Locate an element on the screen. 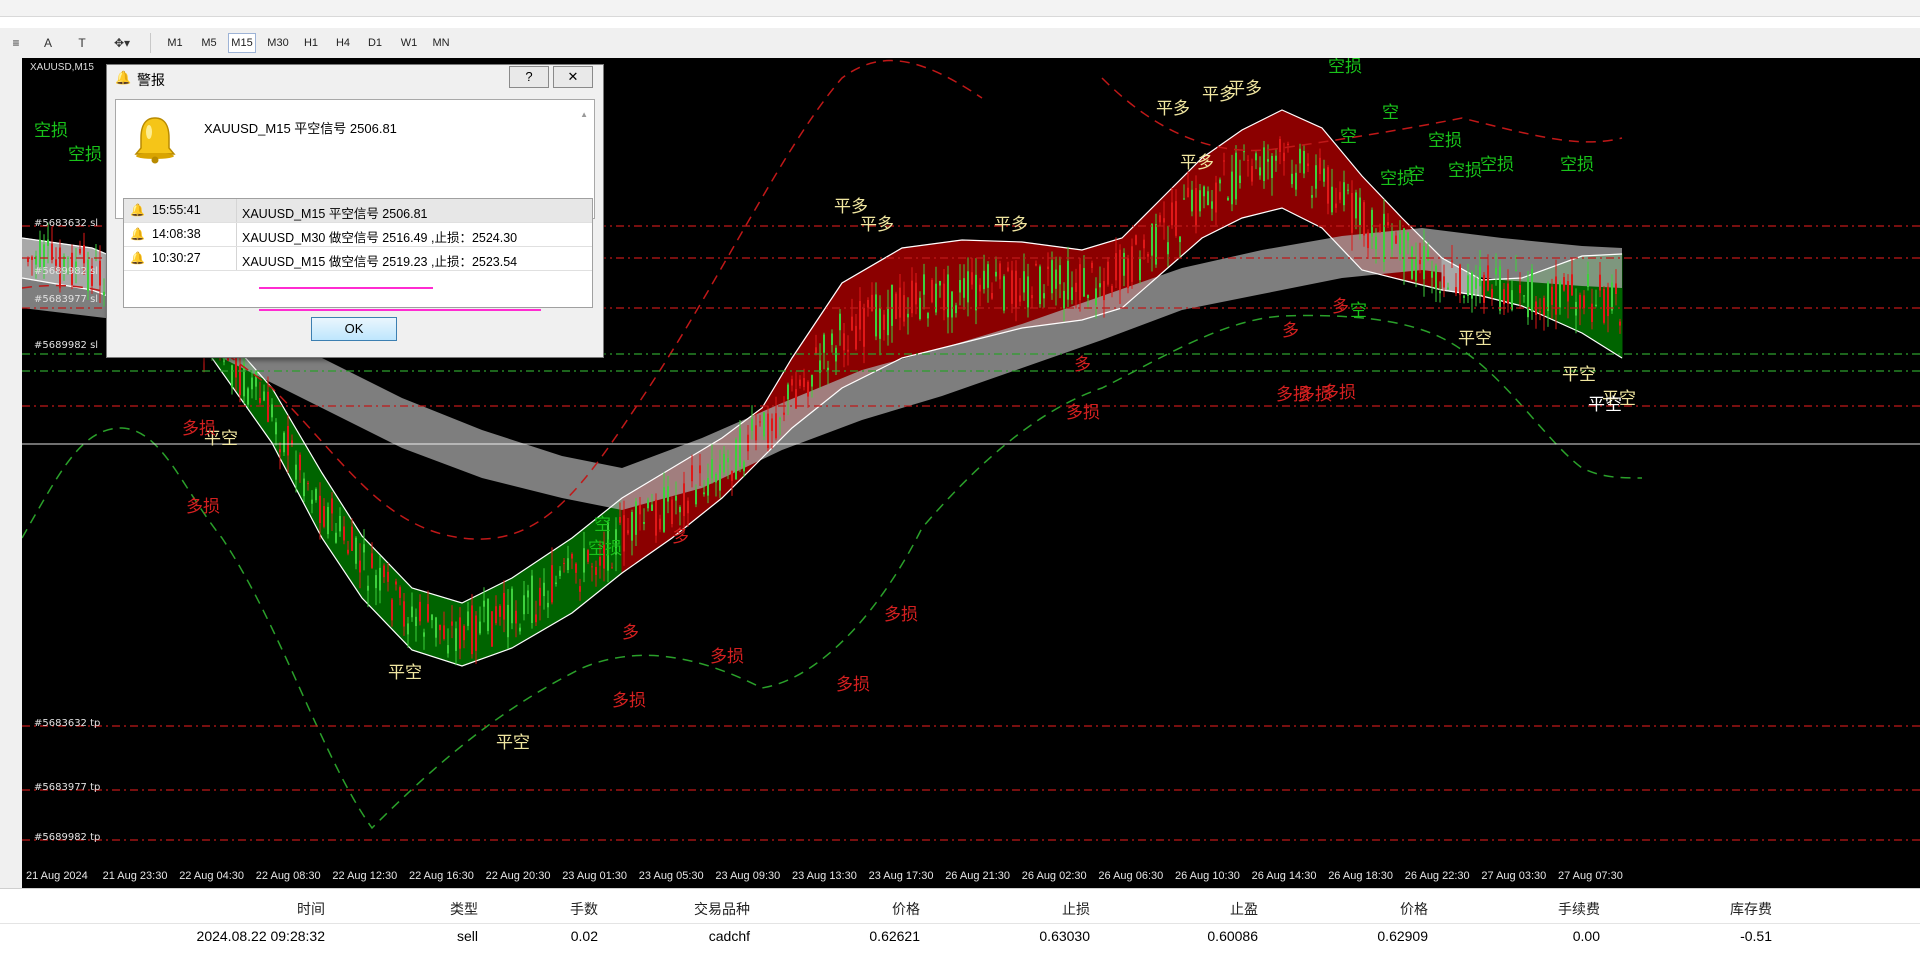  help-button: ? is located at coordinates (529, 77).